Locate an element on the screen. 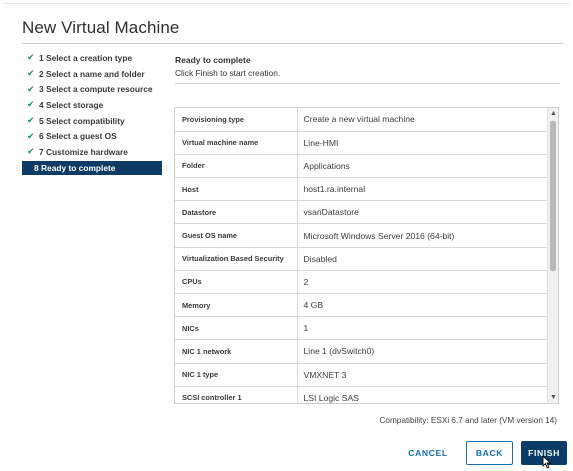 This screenshot has height=471, width=573. scrollbar-thumb is located at coordinates (553, 196).